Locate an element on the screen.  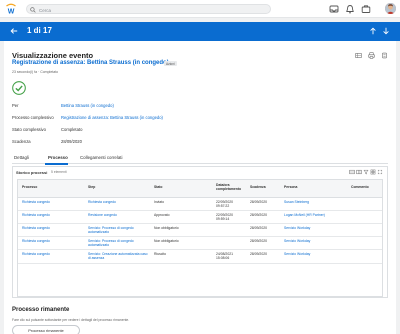
more-options-icon is located at coordinates (384, 55).